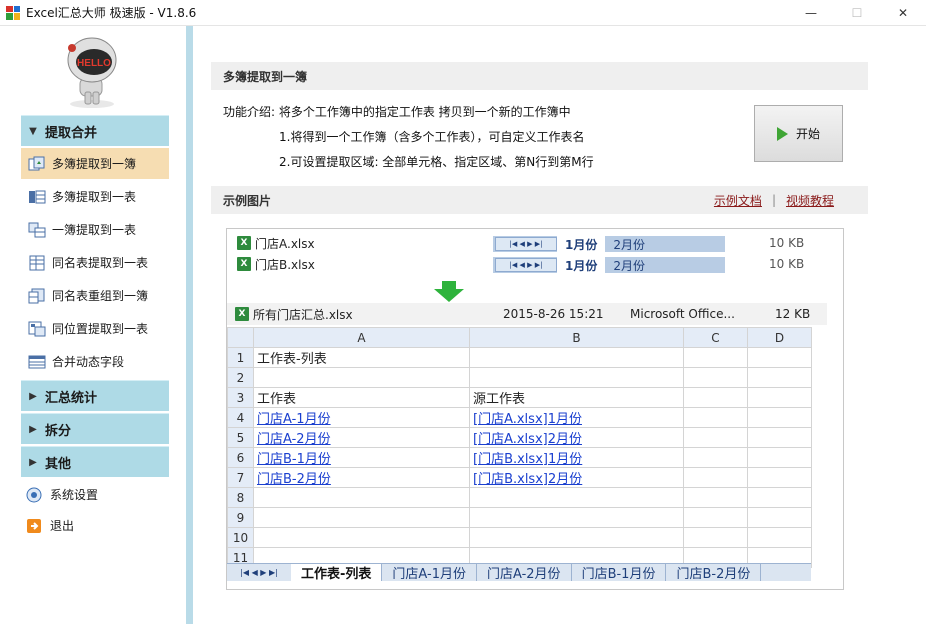  I want to click on minimize-button: —, so click(811, 13).